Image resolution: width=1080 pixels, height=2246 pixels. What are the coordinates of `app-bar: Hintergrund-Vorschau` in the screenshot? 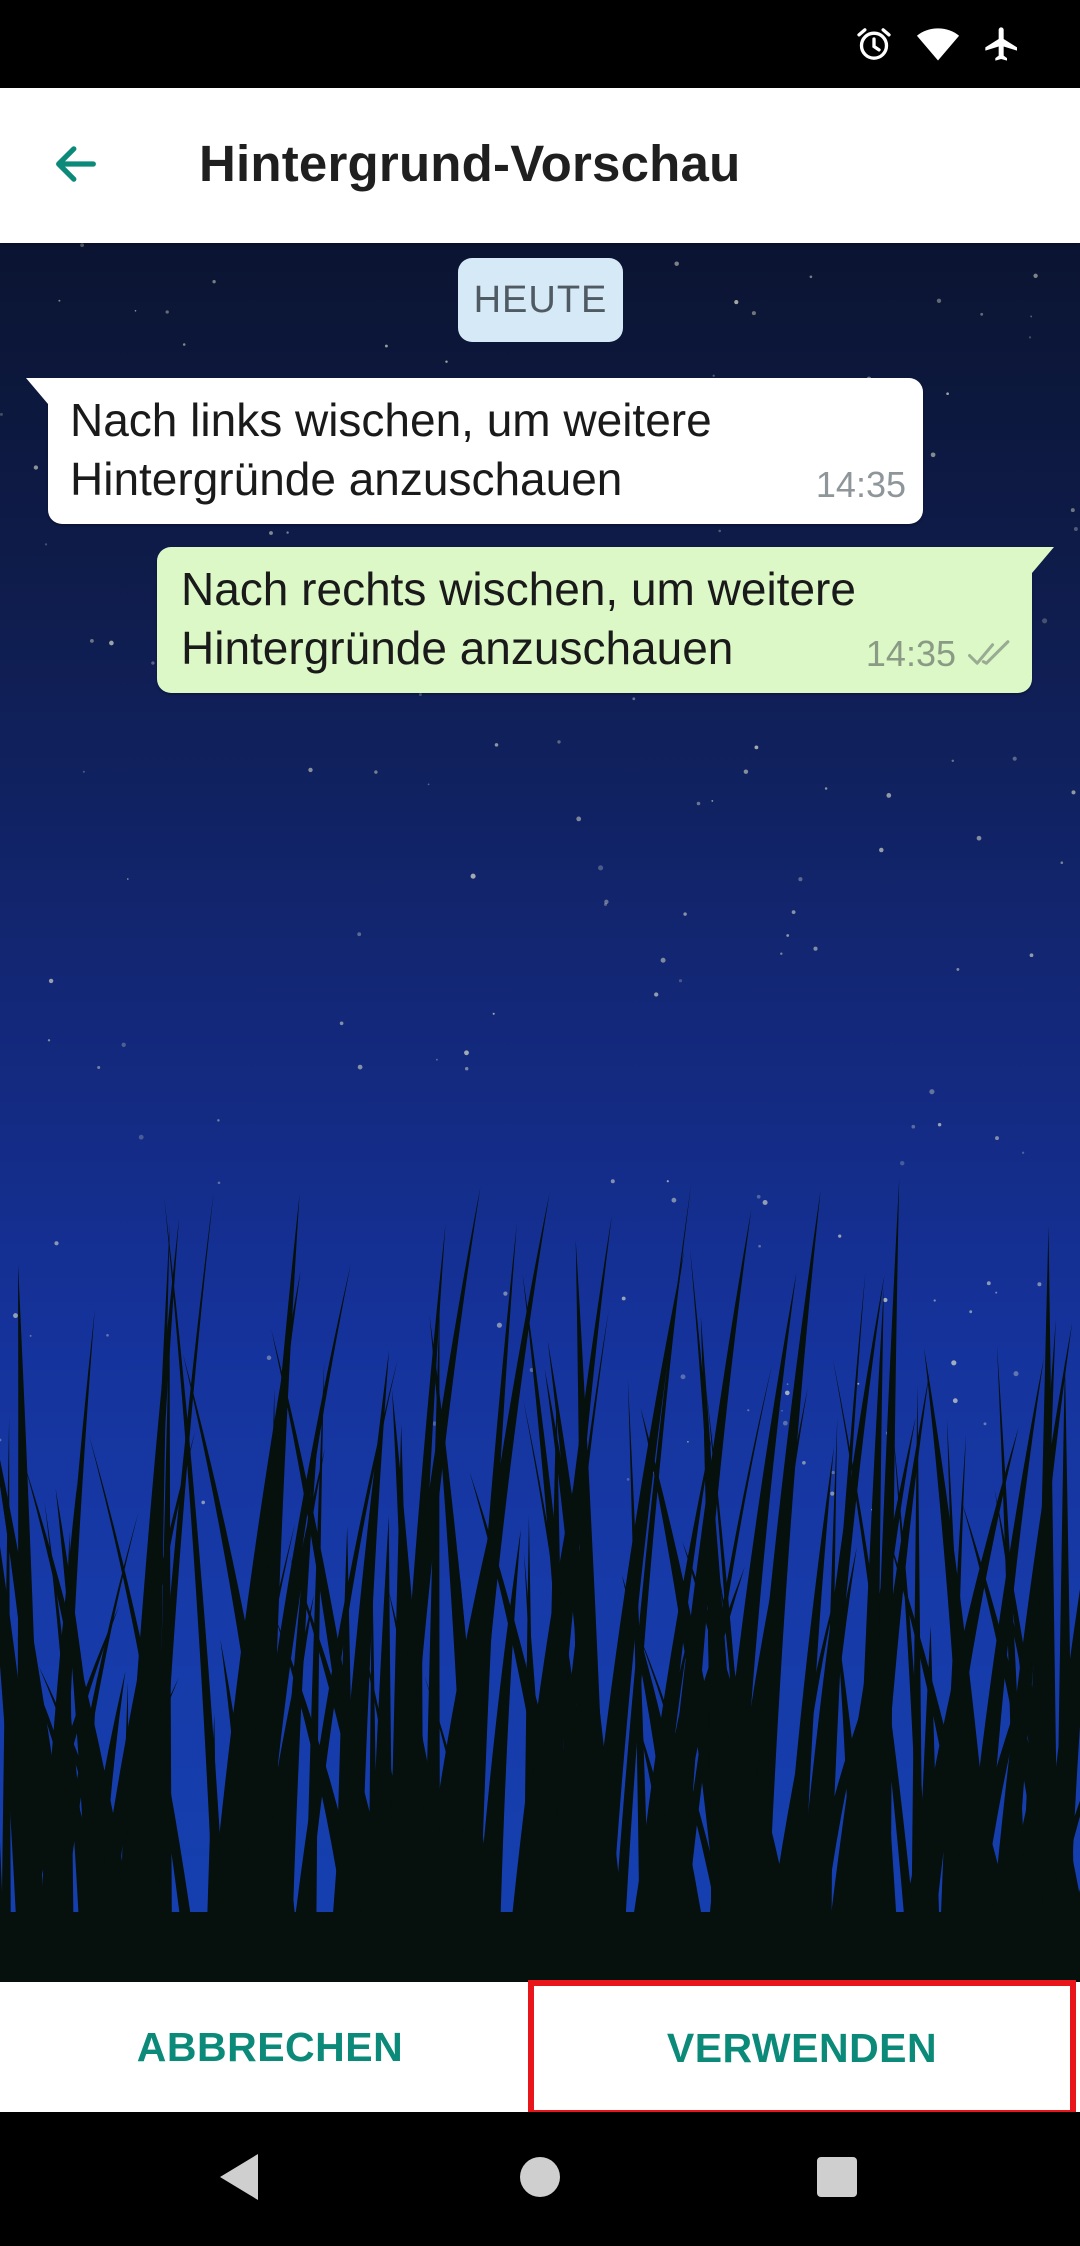 It's located at (540, 165).